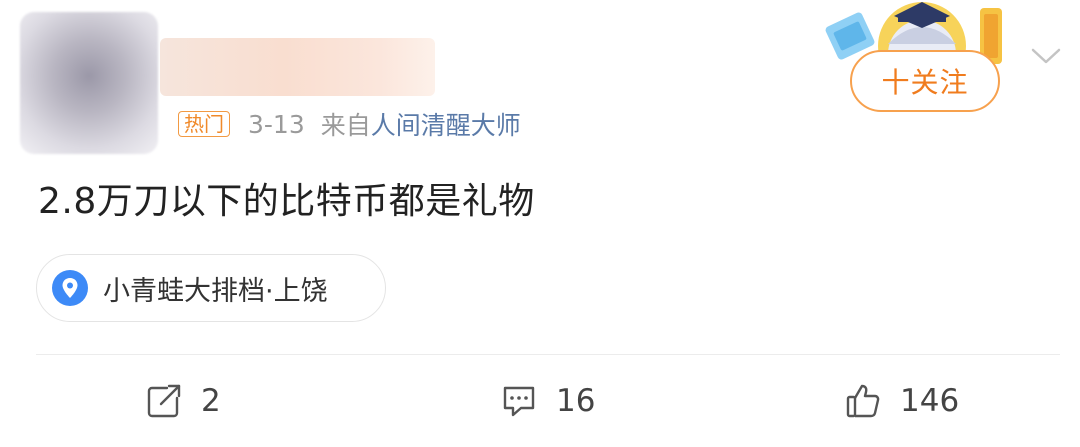 This screenshot has height=447, width=1080. I want to click on post-date: 3-13, so click(276, 124).